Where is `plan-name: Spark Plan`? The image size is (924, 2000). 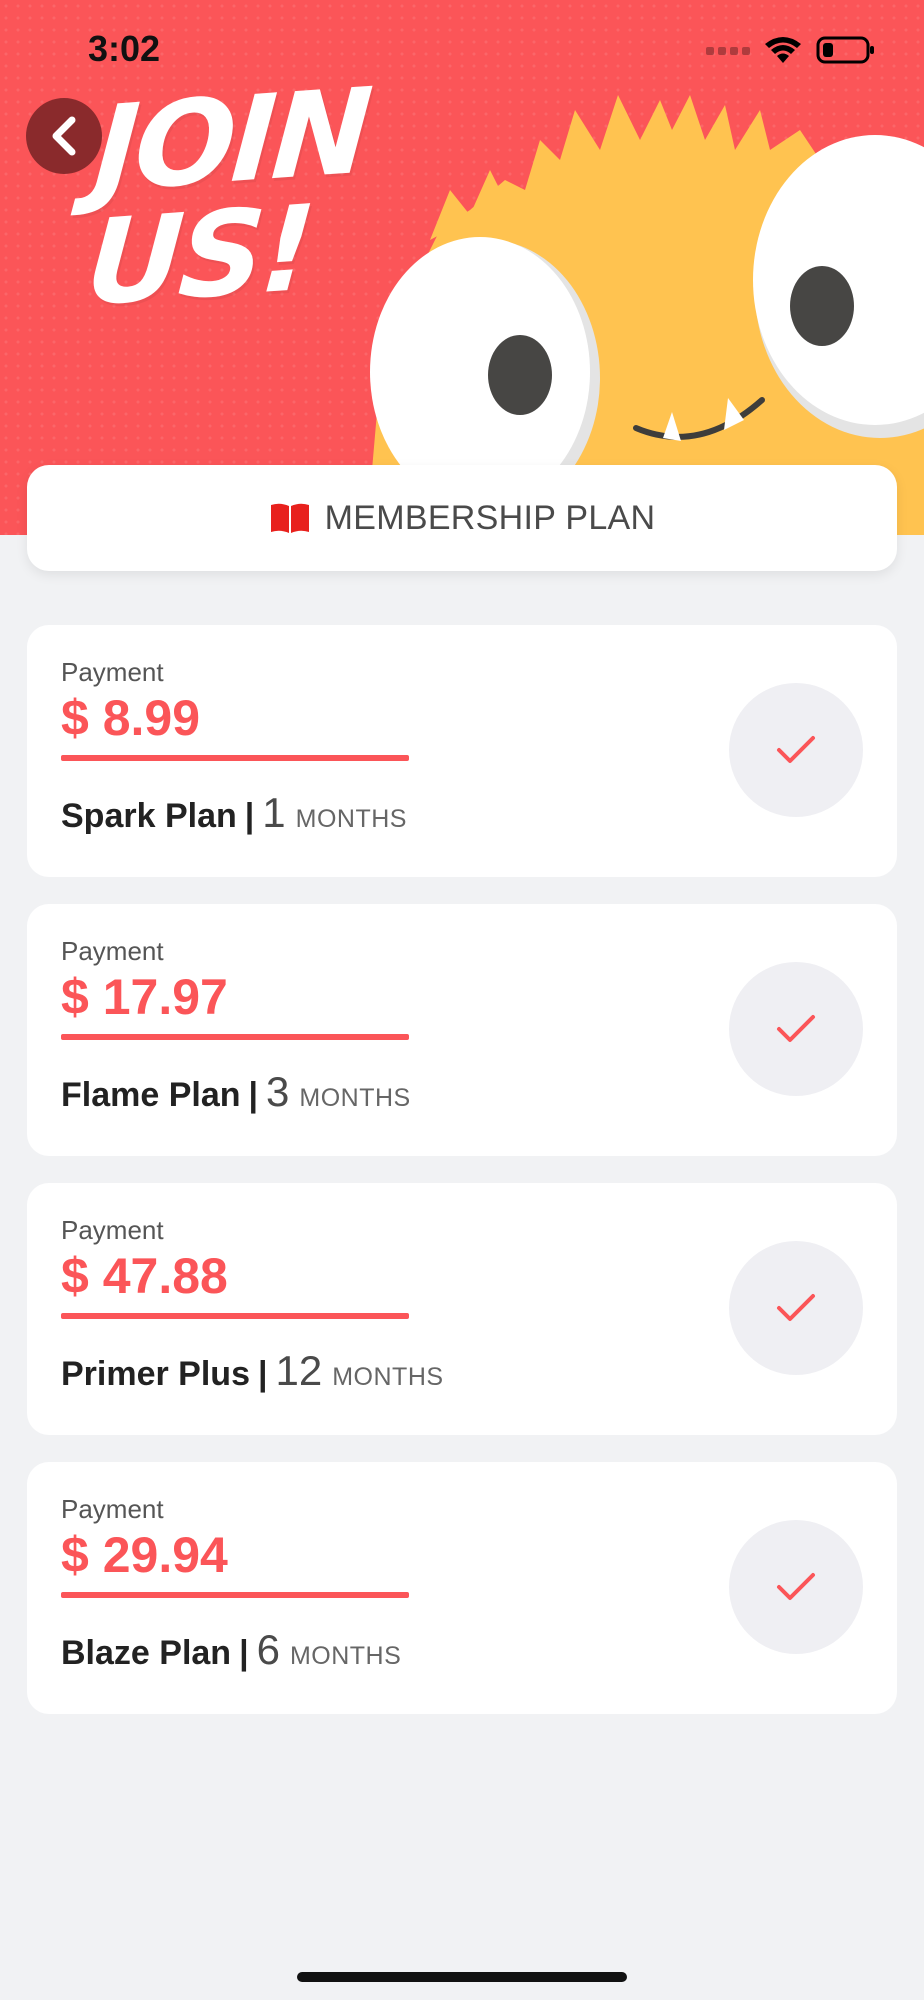 plan-name: Spark Plan is located at coordinates (149, 816).